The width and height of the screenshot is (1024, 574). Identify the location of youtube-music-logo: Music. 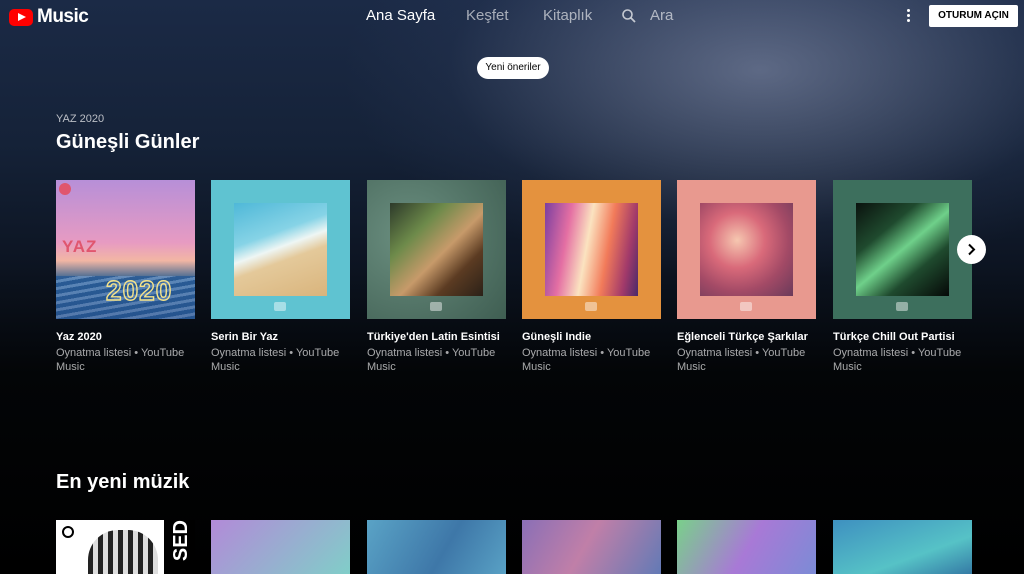
(49, 17).